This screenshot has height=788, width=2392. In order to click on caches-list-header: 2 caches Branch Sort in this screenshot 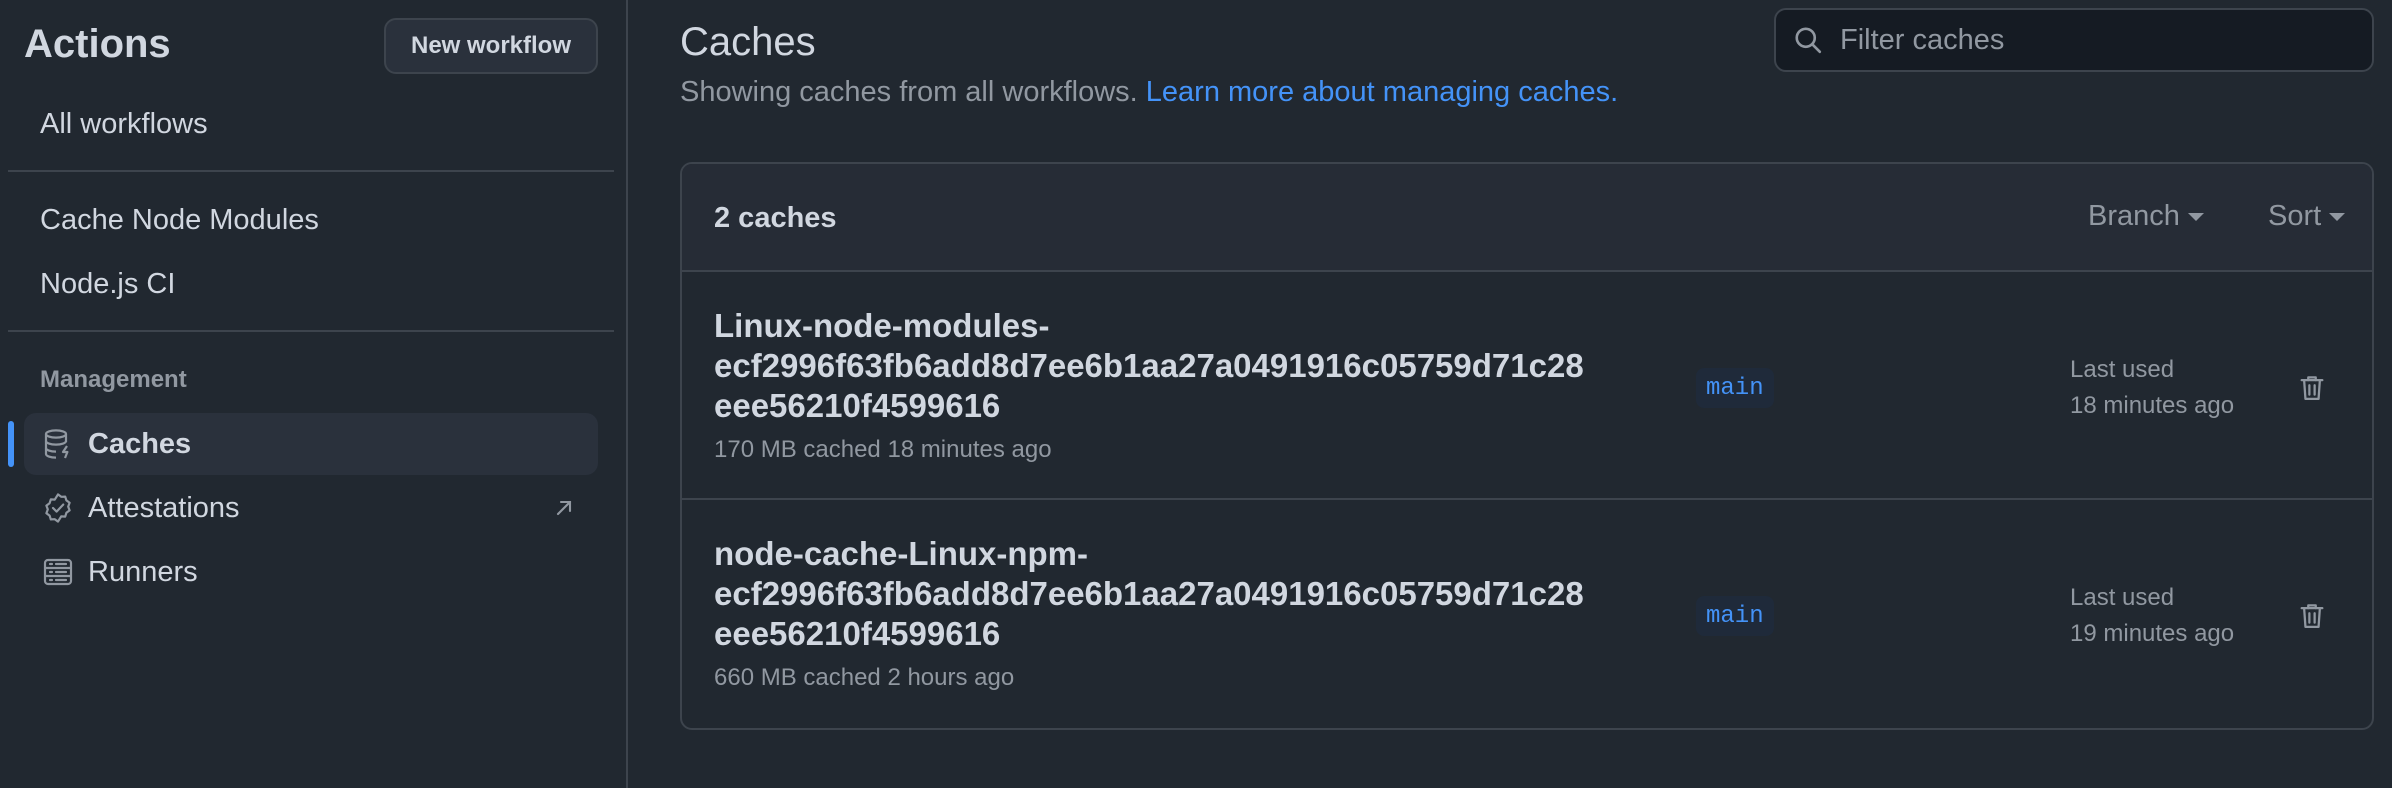, I will do `click(1527, 218)`.